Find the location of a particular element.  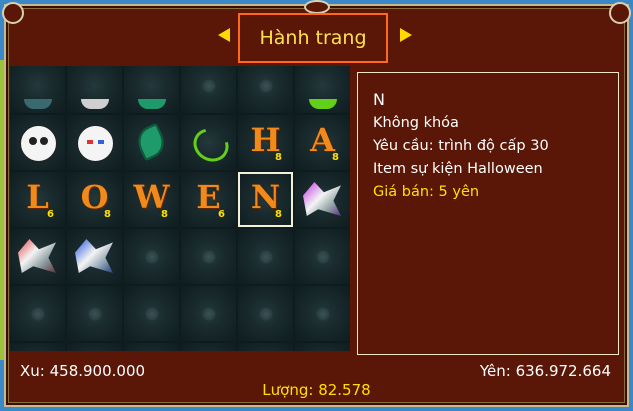

green-vine-icon is located at coordinates (211, 145).